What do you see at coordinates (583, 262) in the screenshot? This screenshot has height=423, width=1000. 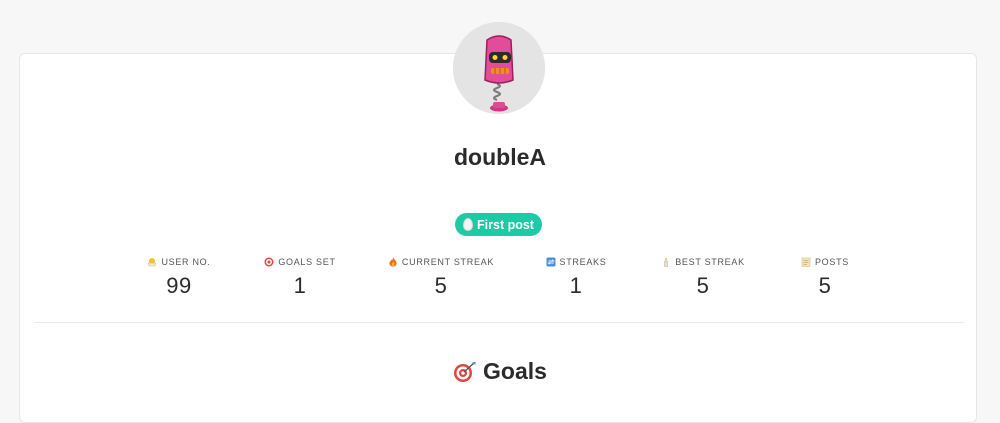 I see `stat-label: STREAKS` at bounding box center [583, 262].